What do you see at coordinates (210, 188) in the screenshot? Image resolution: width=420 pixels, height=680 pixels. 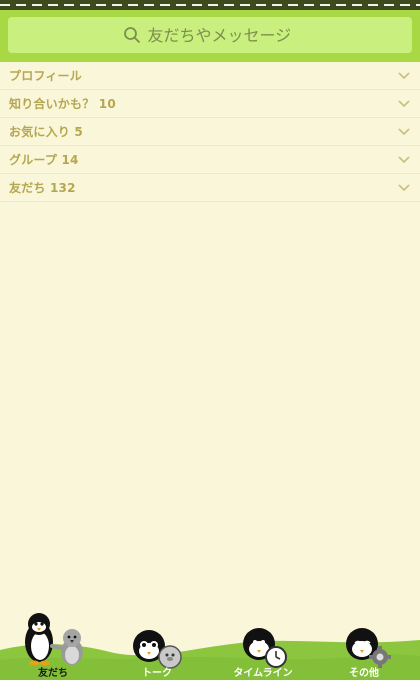 I see `section-friends: 友だち 132` at bounding box center [210, 188].